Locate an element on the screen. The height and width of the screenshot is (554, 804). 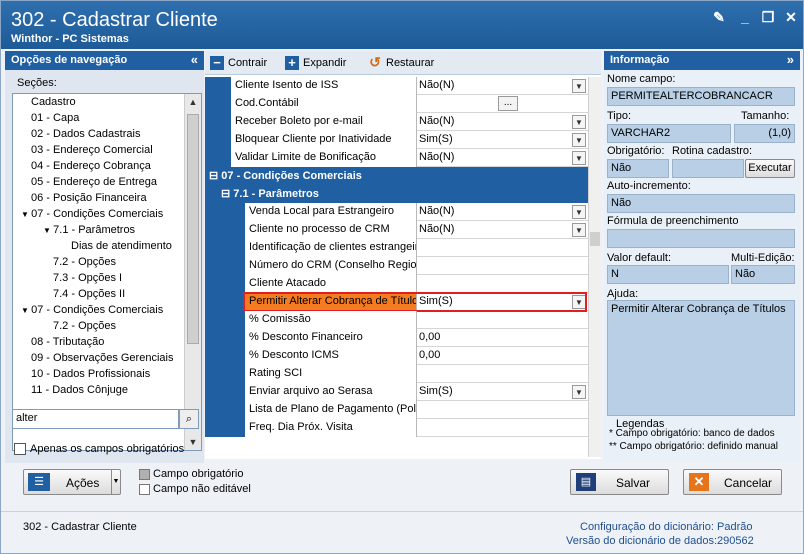
tree-item: ▼ 7.1 - Parâmetros is located at coordinates (89, 230).